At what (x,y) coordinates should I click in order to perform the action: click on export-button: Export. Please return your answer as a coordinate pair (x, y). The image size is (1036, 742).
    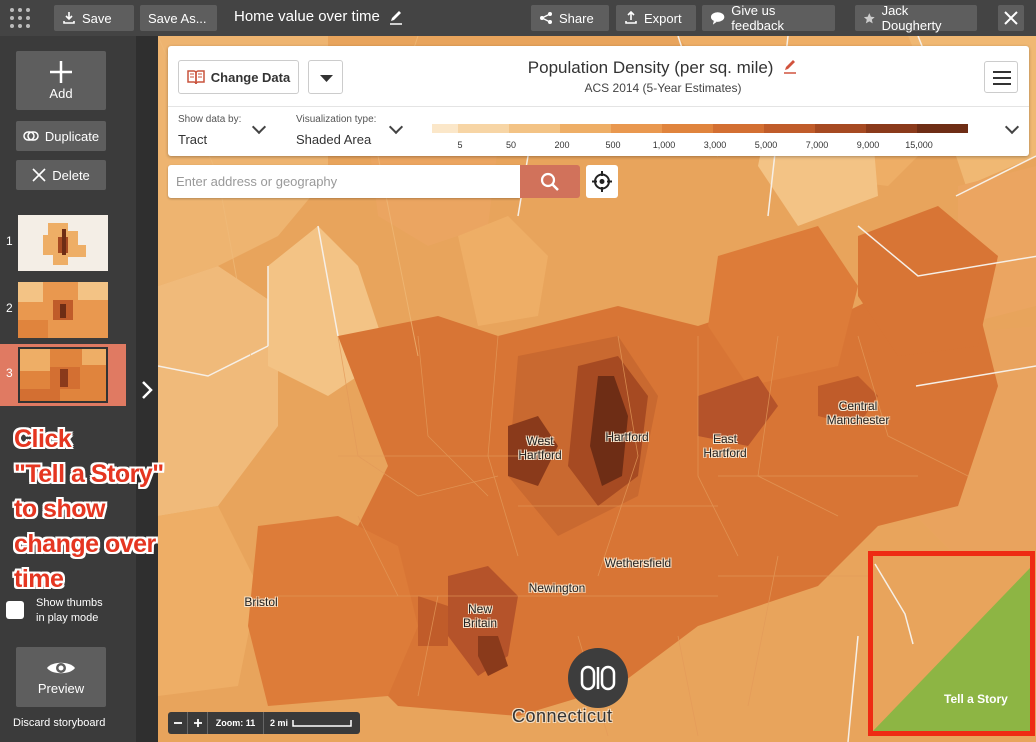
    Looking at the image, I should click on (656, 18).